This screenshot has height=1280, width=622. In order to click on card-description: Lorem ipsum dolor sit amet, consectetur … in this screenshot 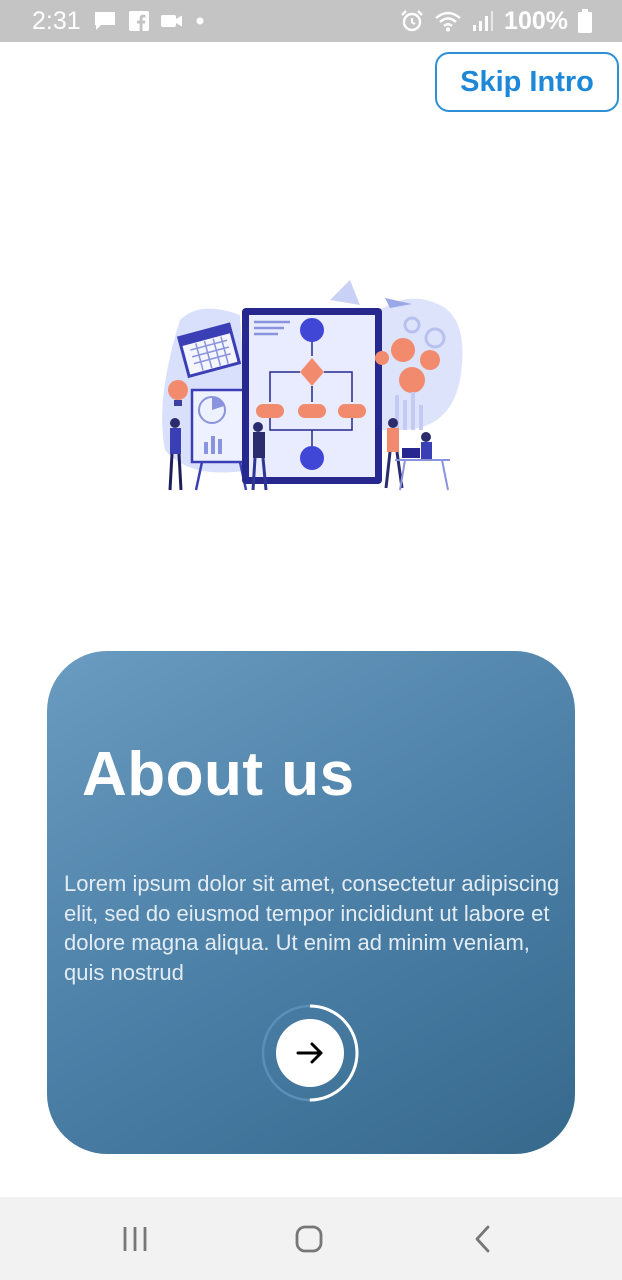, I will do `click(312, 928)`.